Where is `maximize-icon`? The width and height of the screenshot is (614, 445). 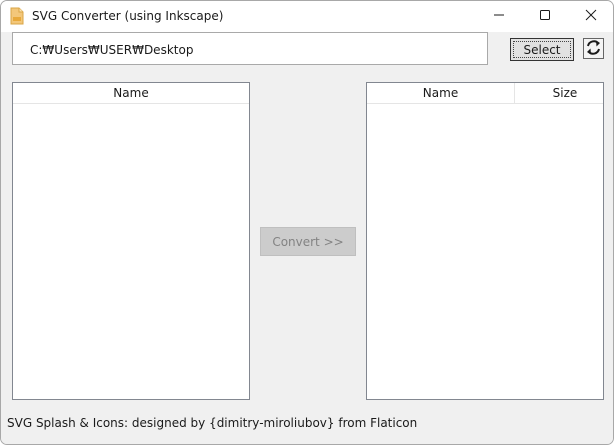 maximize-icon is located at coordinates (545, 16).